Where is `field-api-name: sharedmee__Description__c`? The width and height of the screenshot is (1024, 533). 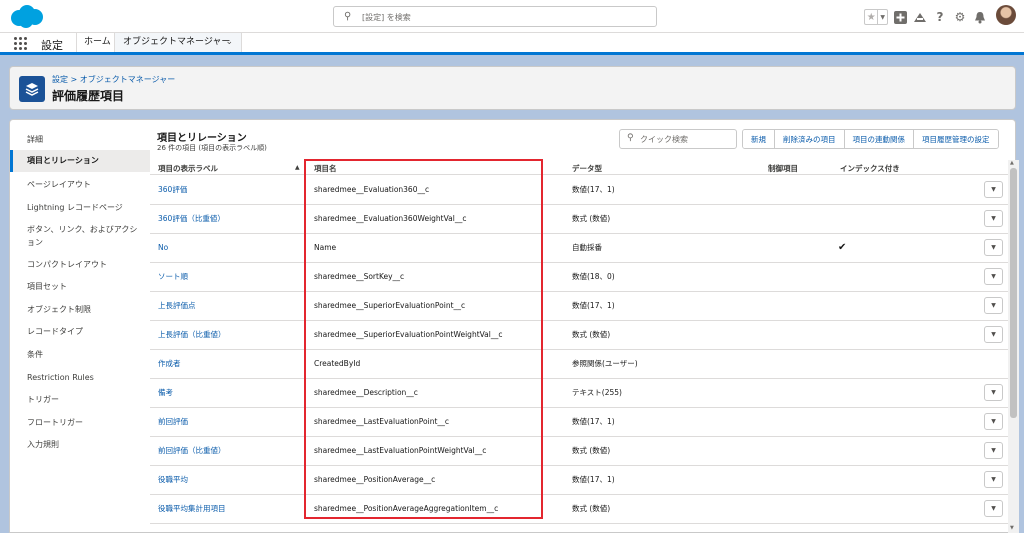
field-api-name: sharedmee__Description__c is located at coordinates (366, 392).